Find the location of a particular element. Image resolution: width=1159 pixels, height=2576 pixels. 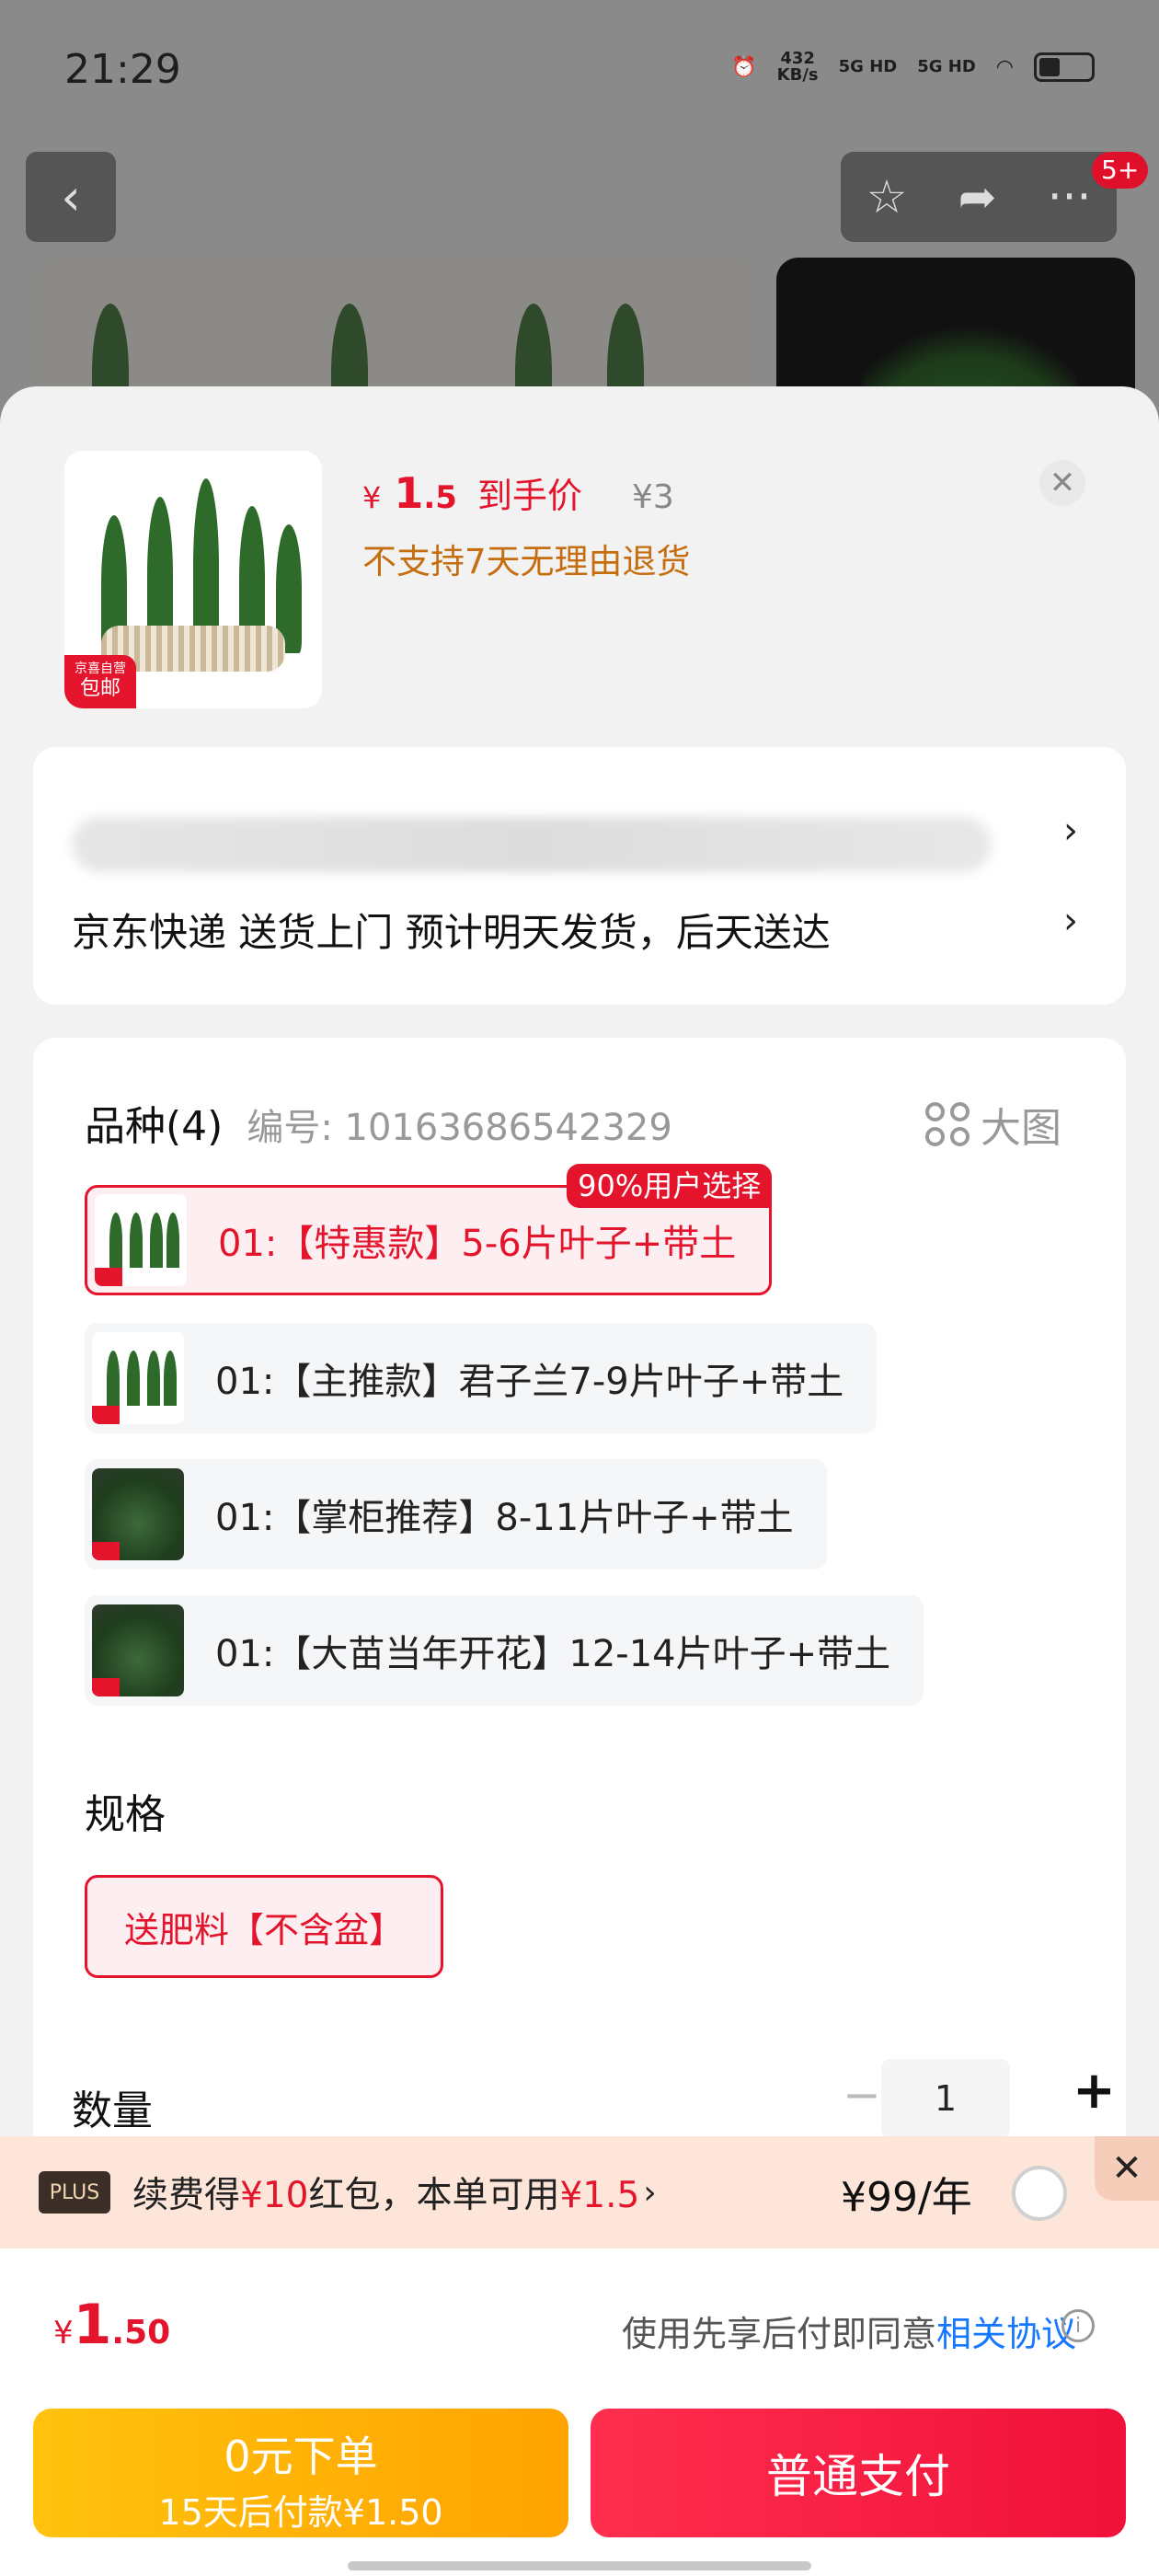

quantity-decrease-button: − is located at coordinates (862, 2095).